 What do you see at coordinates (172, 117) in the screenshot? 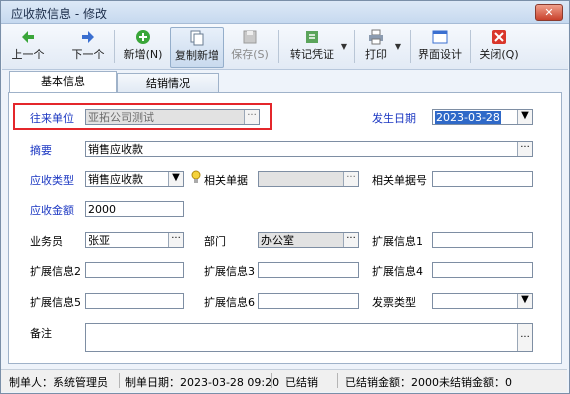
I see `partner-field: 亚拓公司测试 ···` at bounding box center [172, 117].